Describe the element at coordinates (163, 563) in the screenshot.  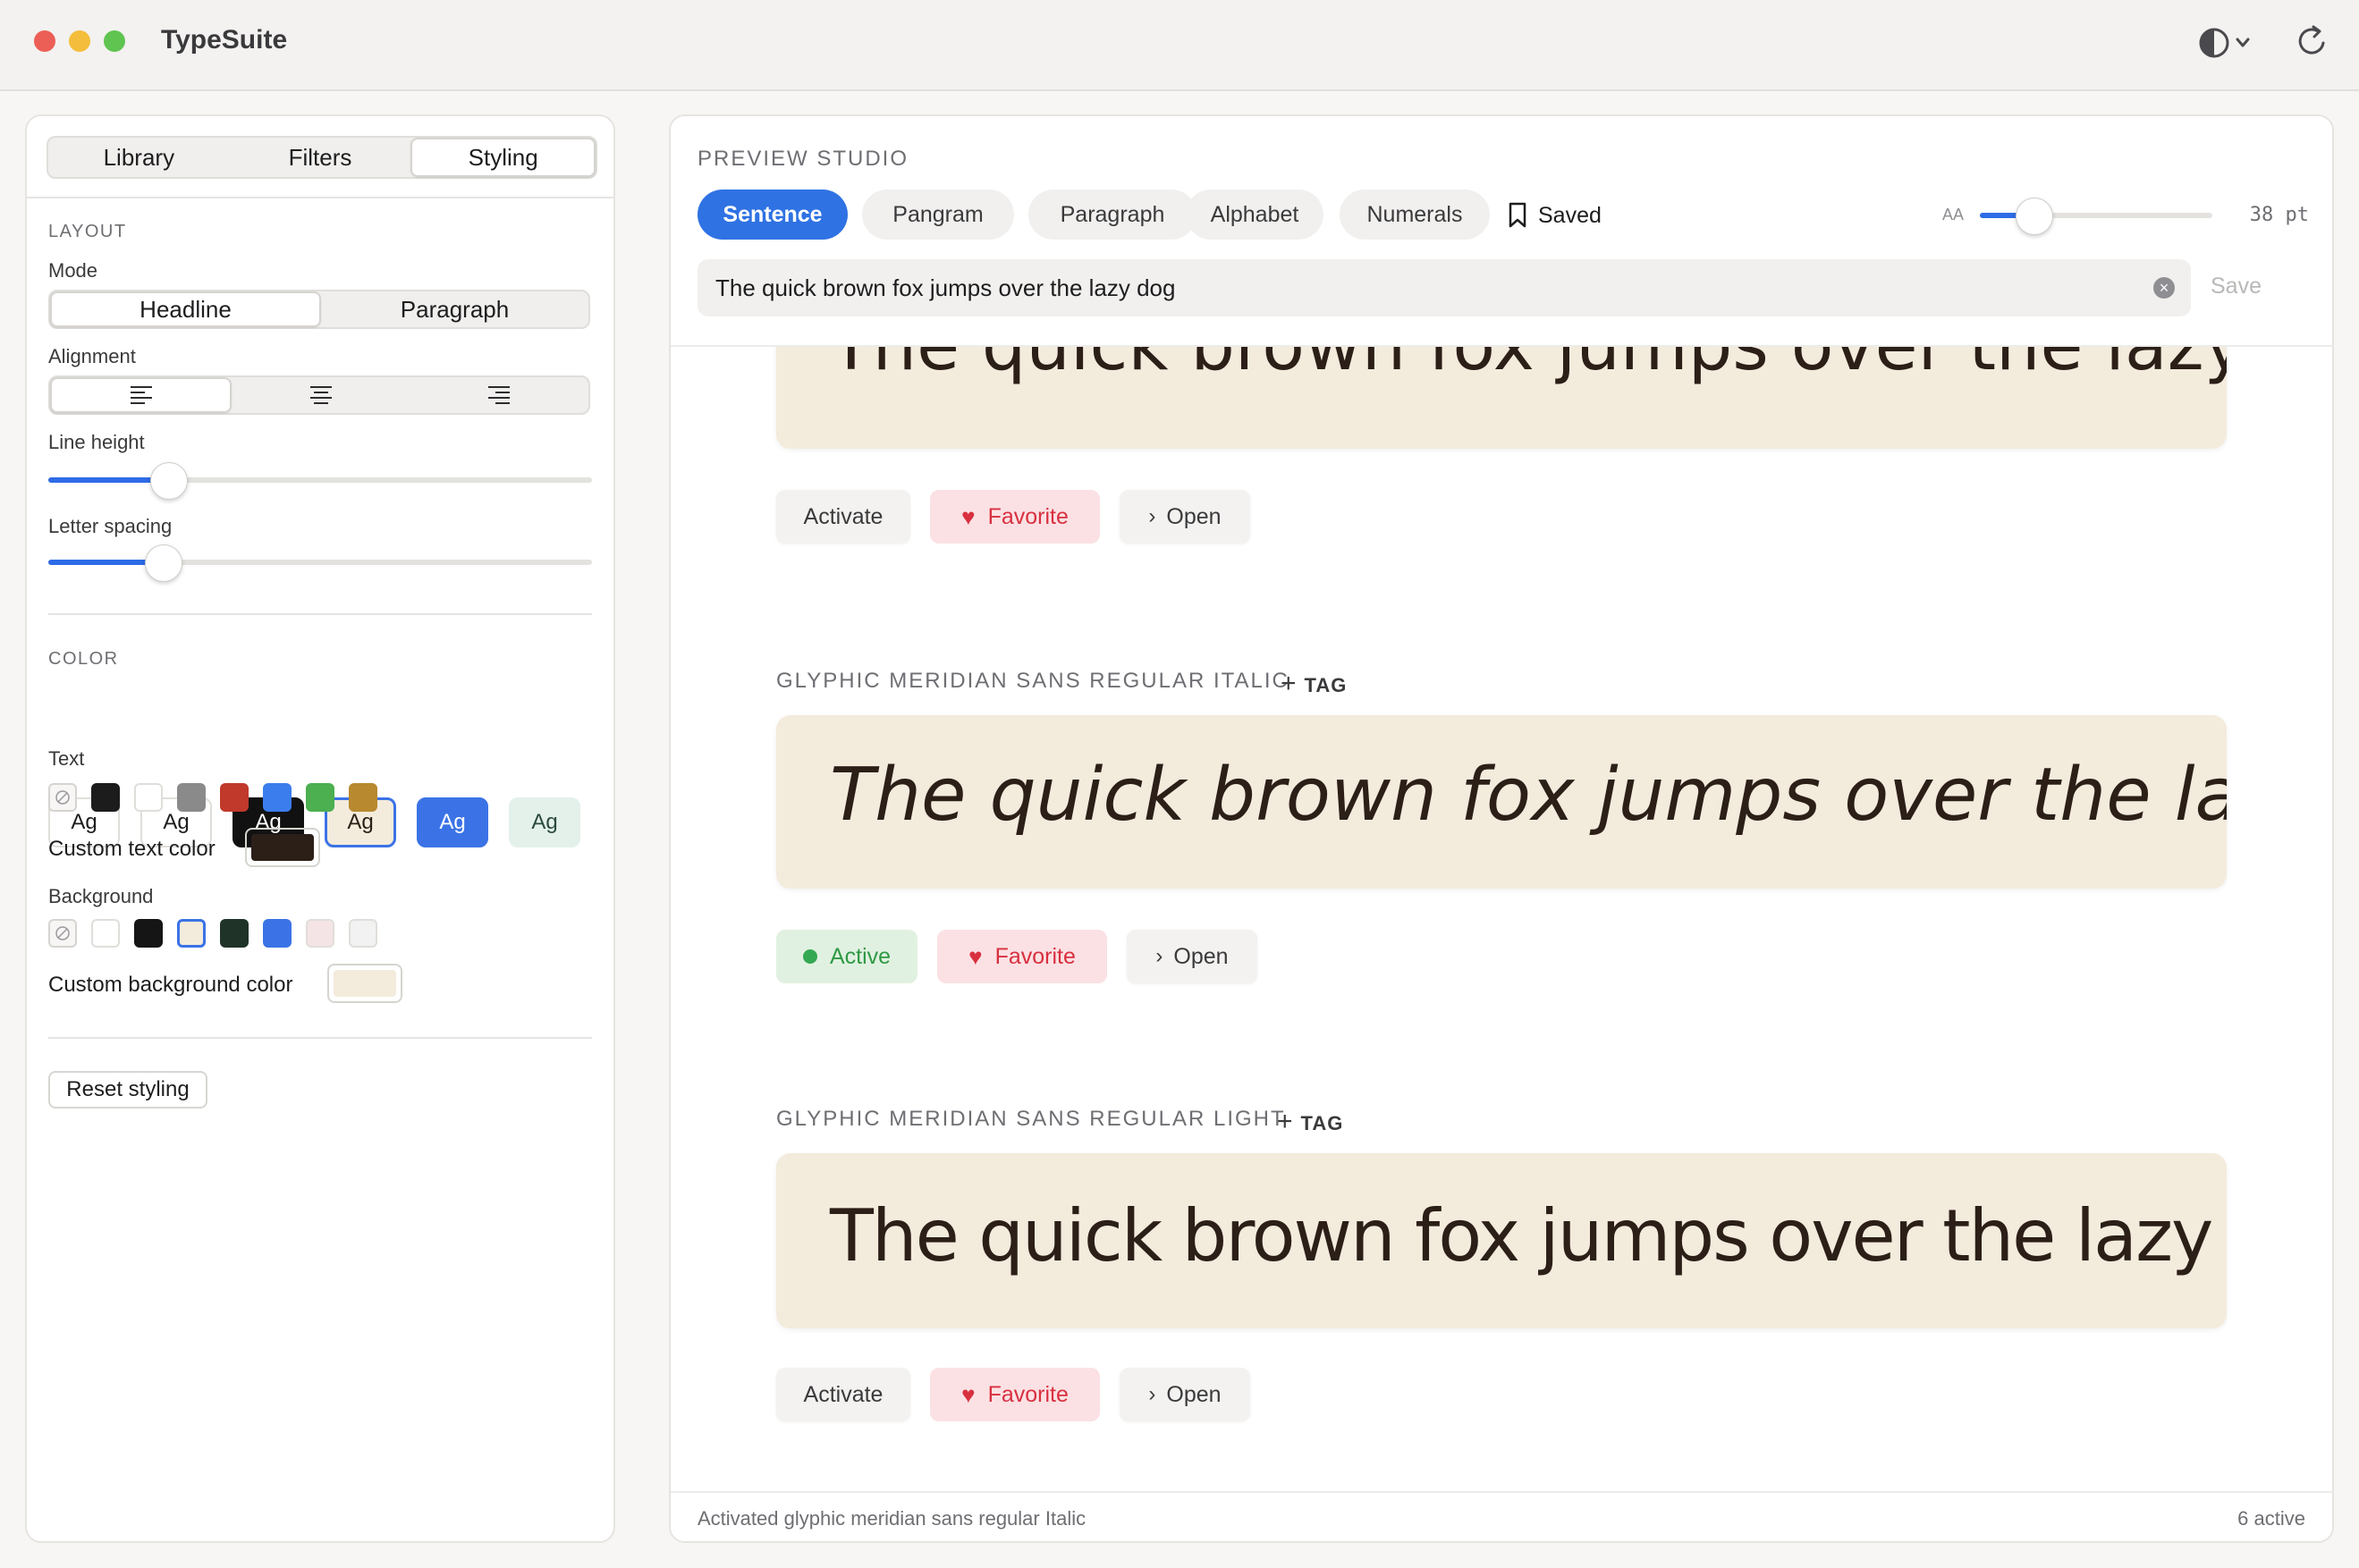
I see `letter-spacing-slider-knob` at that location.